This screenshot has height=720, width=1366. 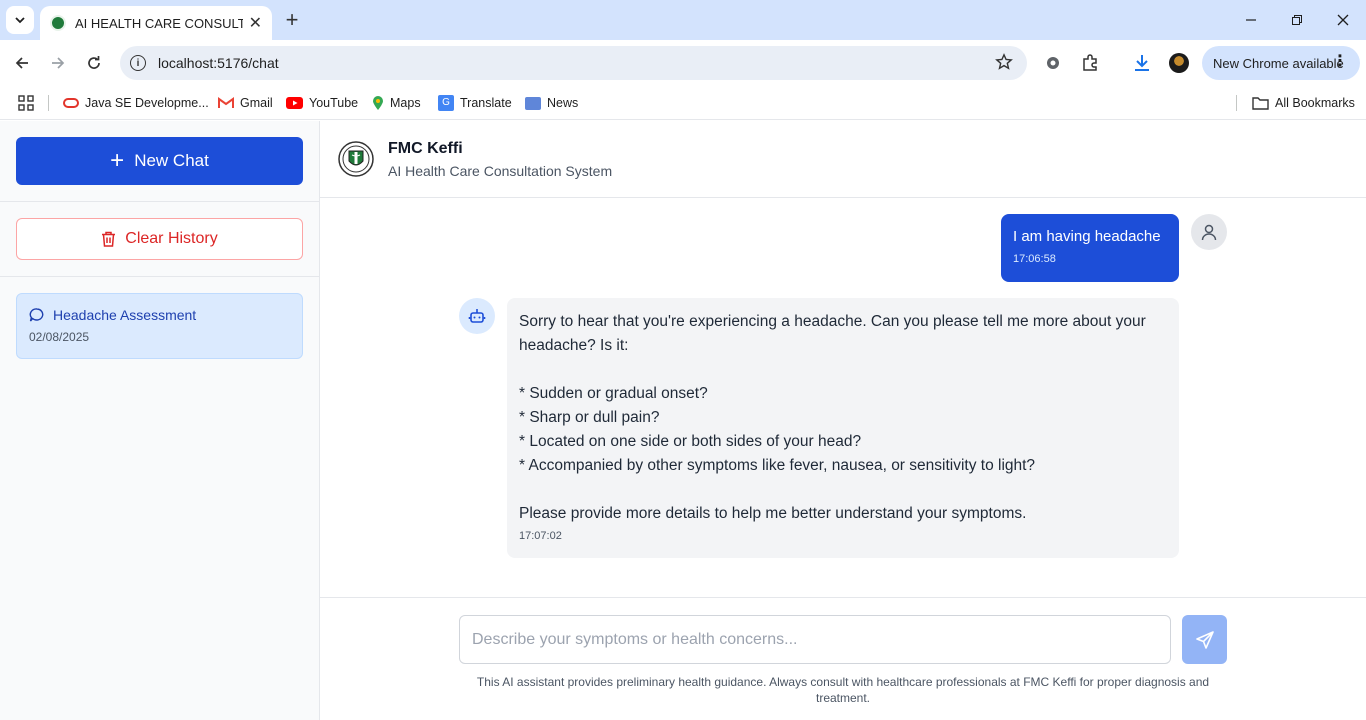 I want to click on minimize-button, so click(x=1251, y=20).